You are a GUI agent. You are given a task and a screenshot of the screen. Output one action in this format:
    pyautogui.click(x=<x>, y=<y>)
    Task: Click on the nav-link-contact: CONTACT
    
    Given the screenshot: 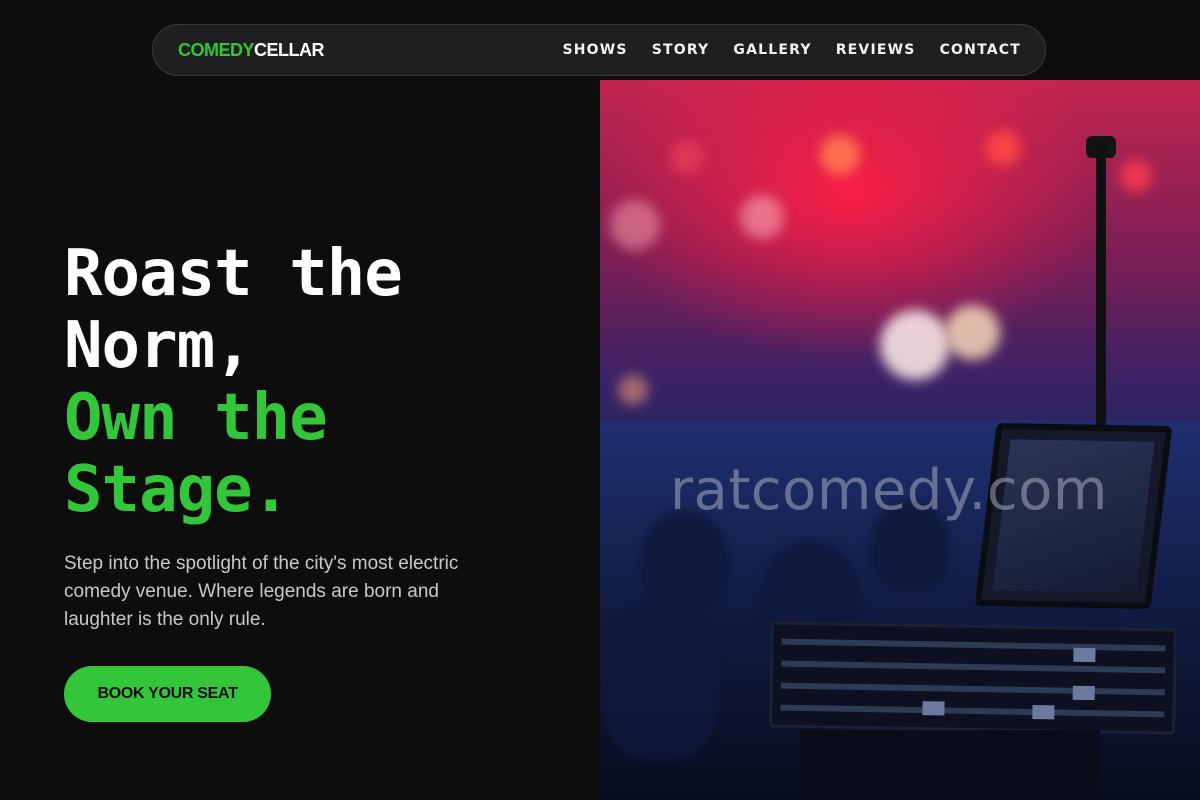 What is the action you would take?
    pyautogui.click(x=980, y=50)
    